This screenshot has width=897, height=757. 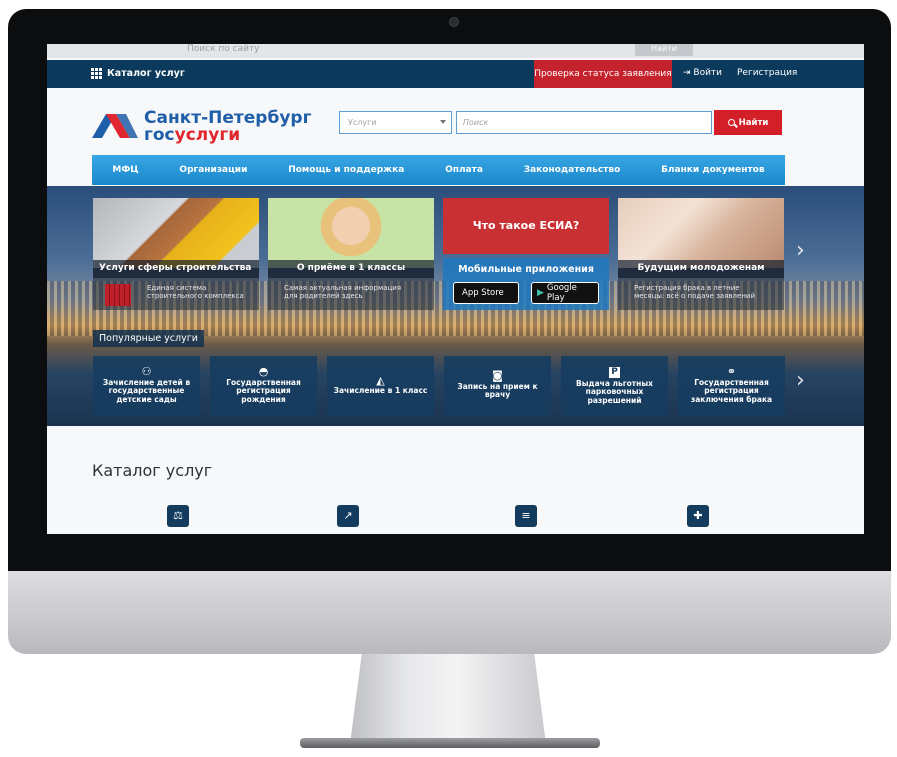 I want to click on app-store-label: App Store, so click(x=483, y=293).